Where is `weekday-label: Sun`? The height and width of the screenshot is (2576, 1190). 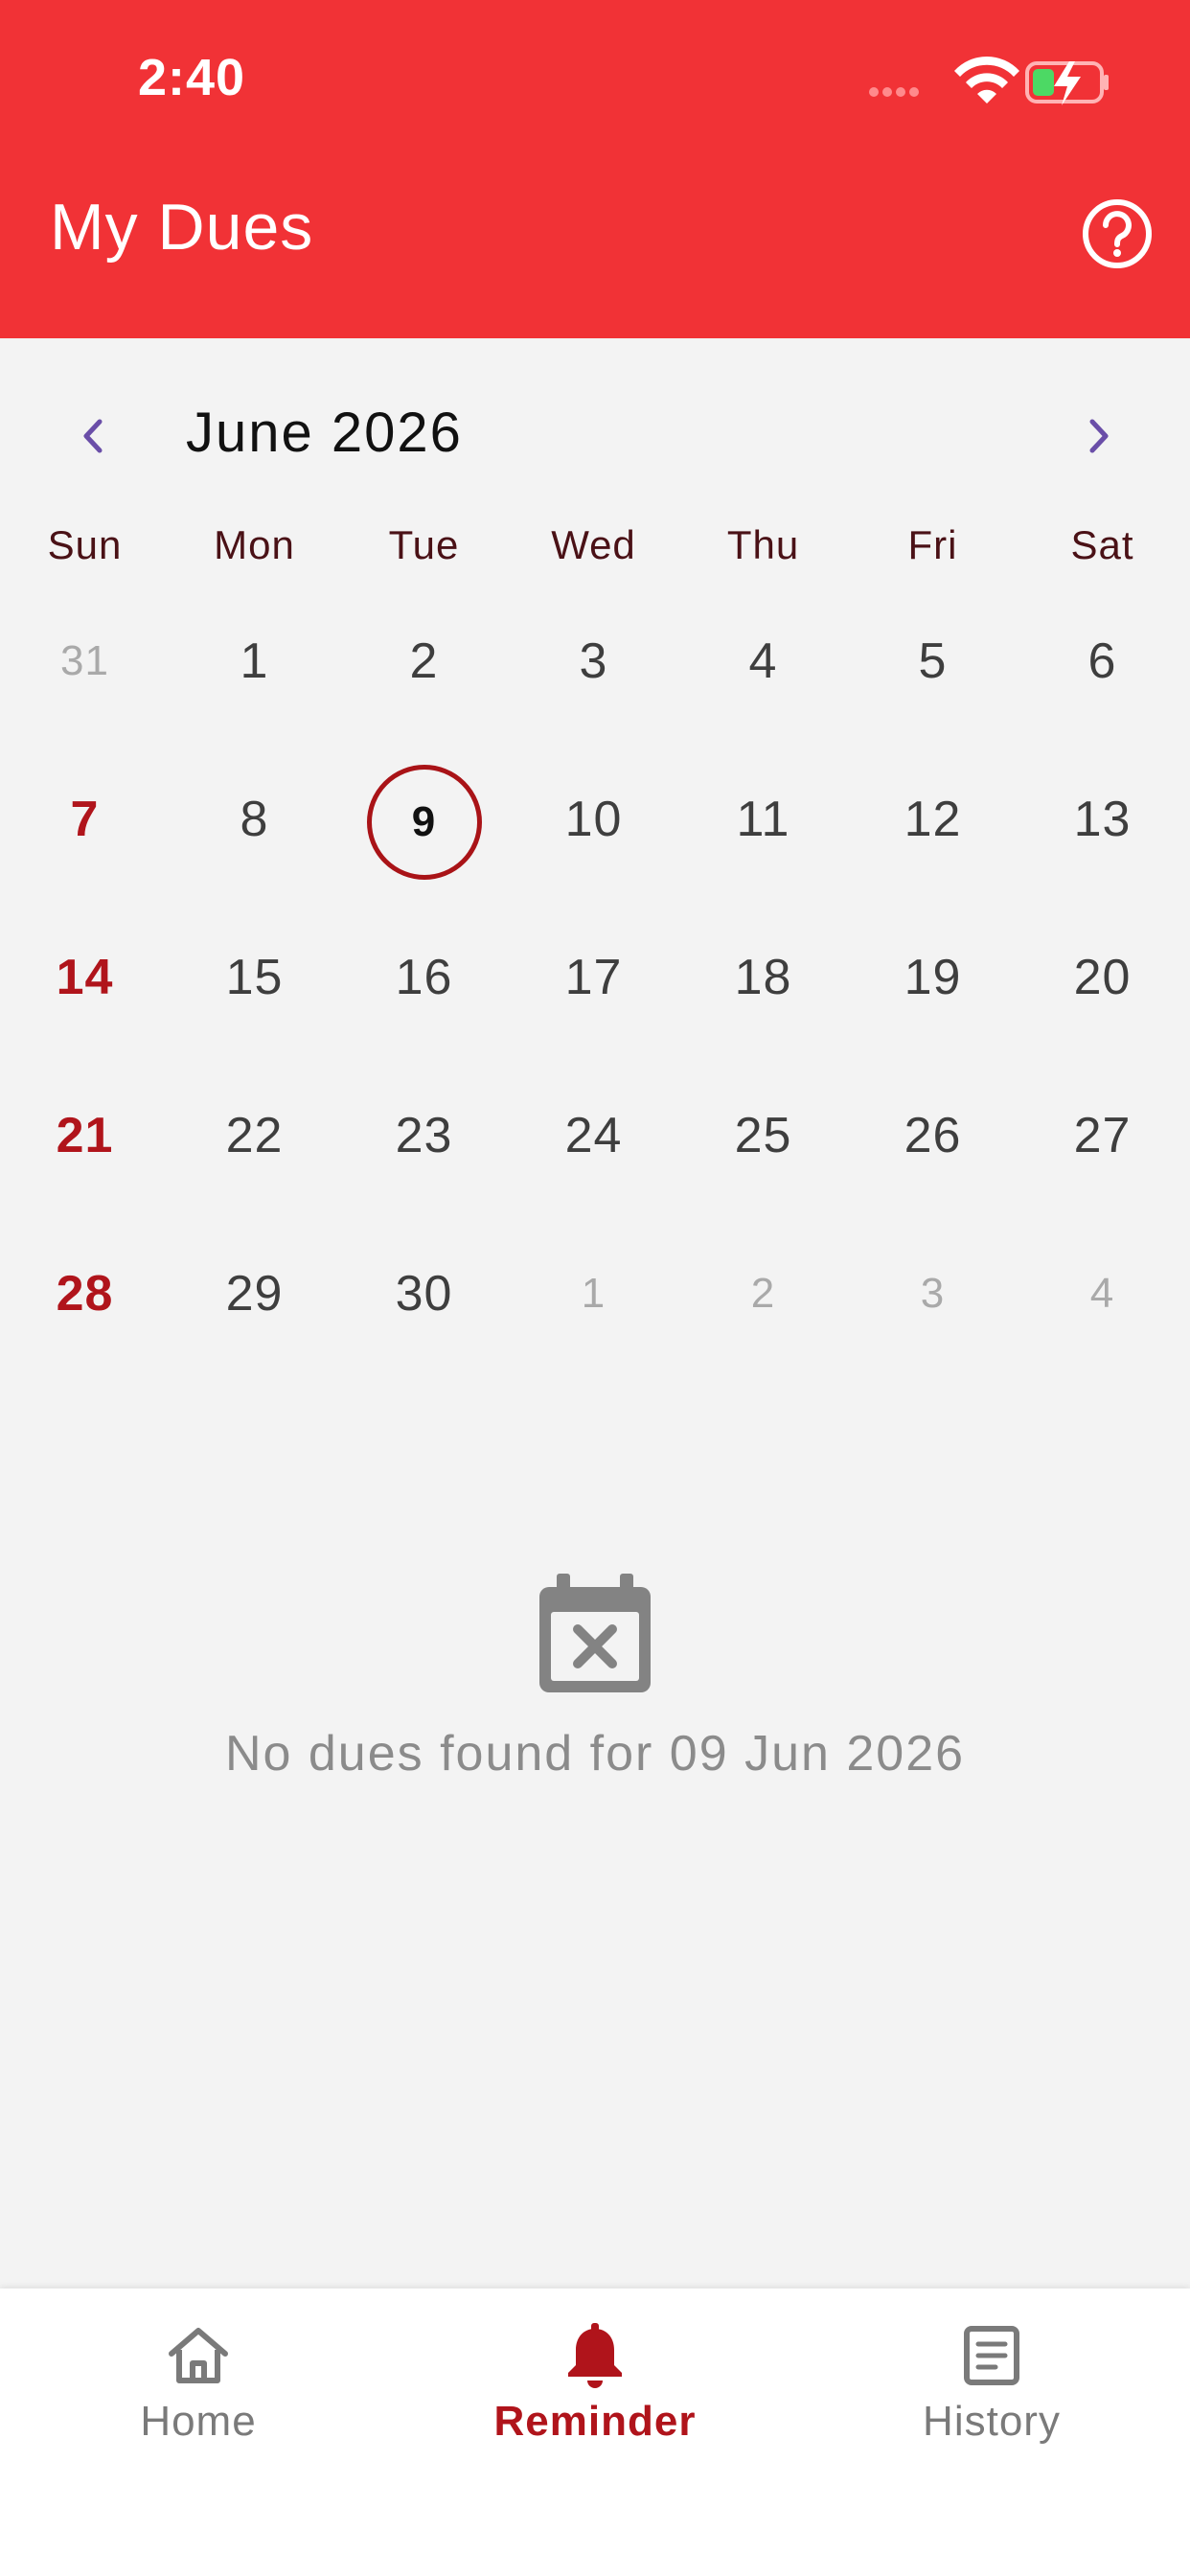 weekday-label: Sun is located at coordinates (85, 544).